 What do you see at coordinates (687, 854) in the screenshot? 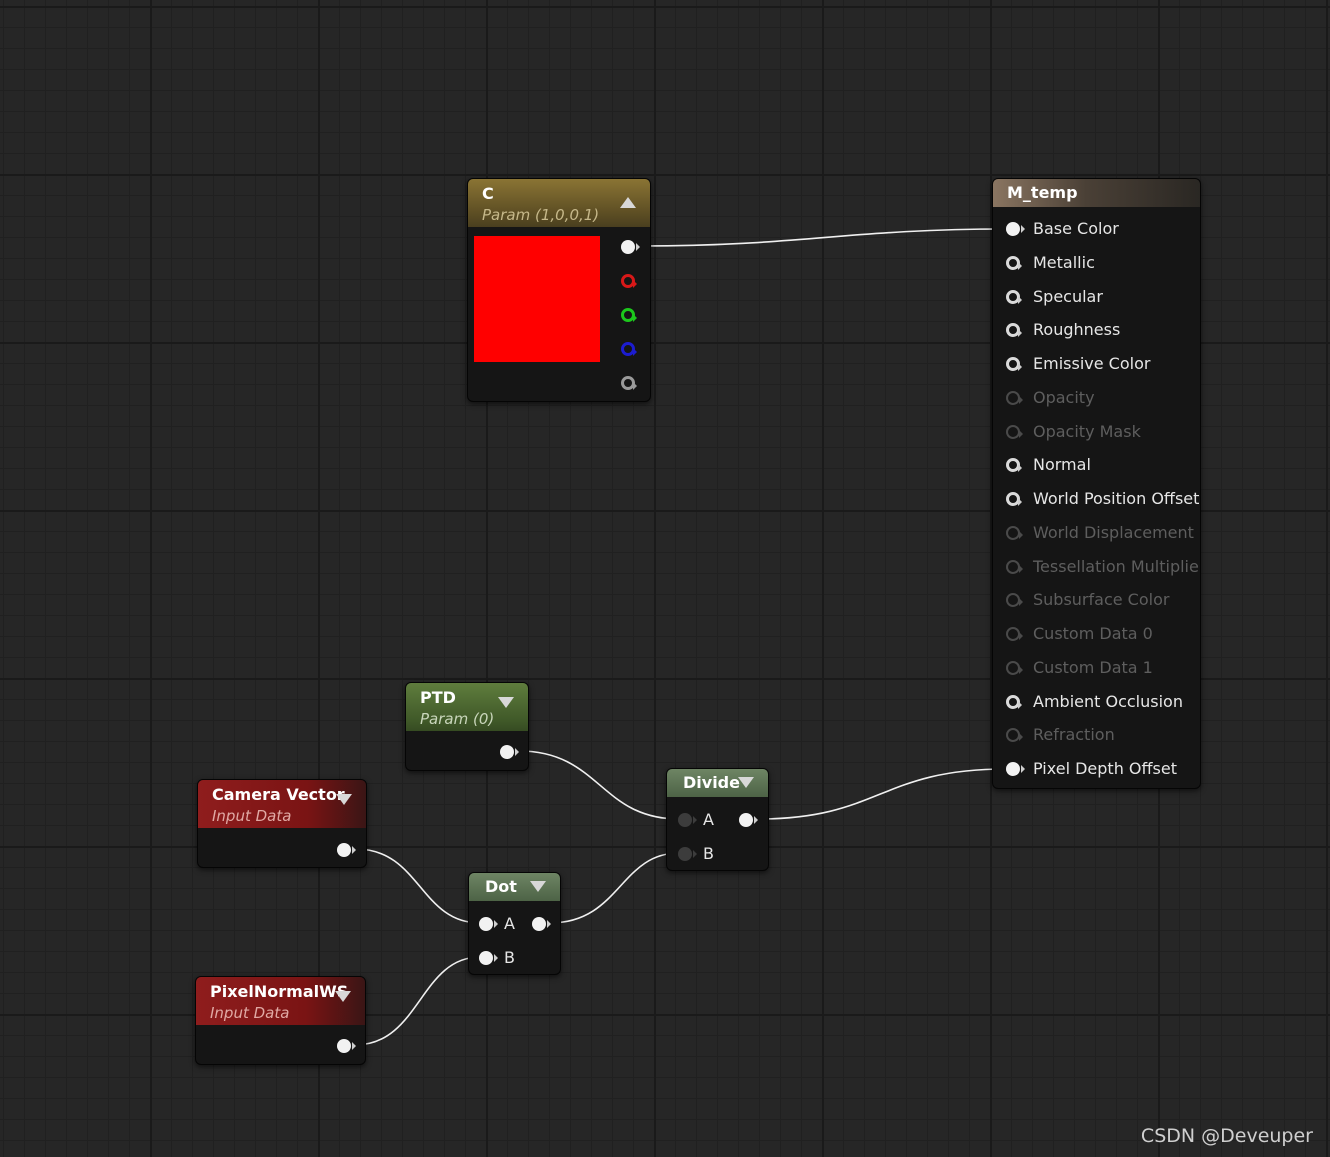
I see `divide-input-b-pin` at bounding box center [687, 854].